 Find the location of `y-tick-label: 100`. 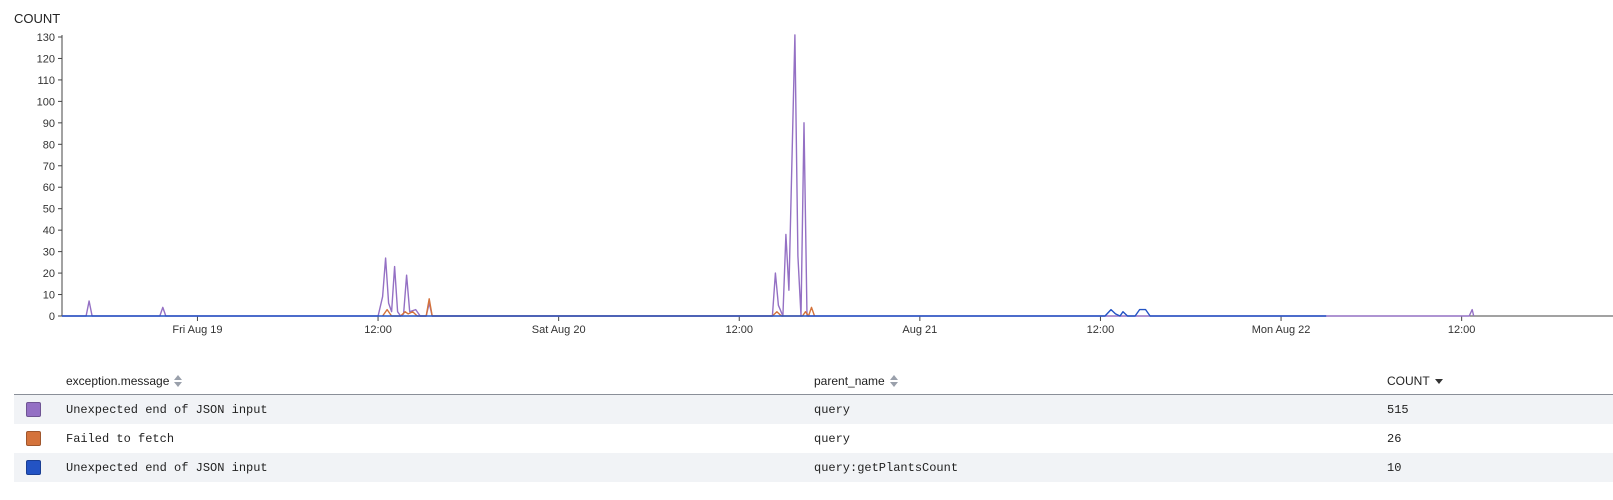

y-tick-label: 100 is located at coordinates (46, 102).